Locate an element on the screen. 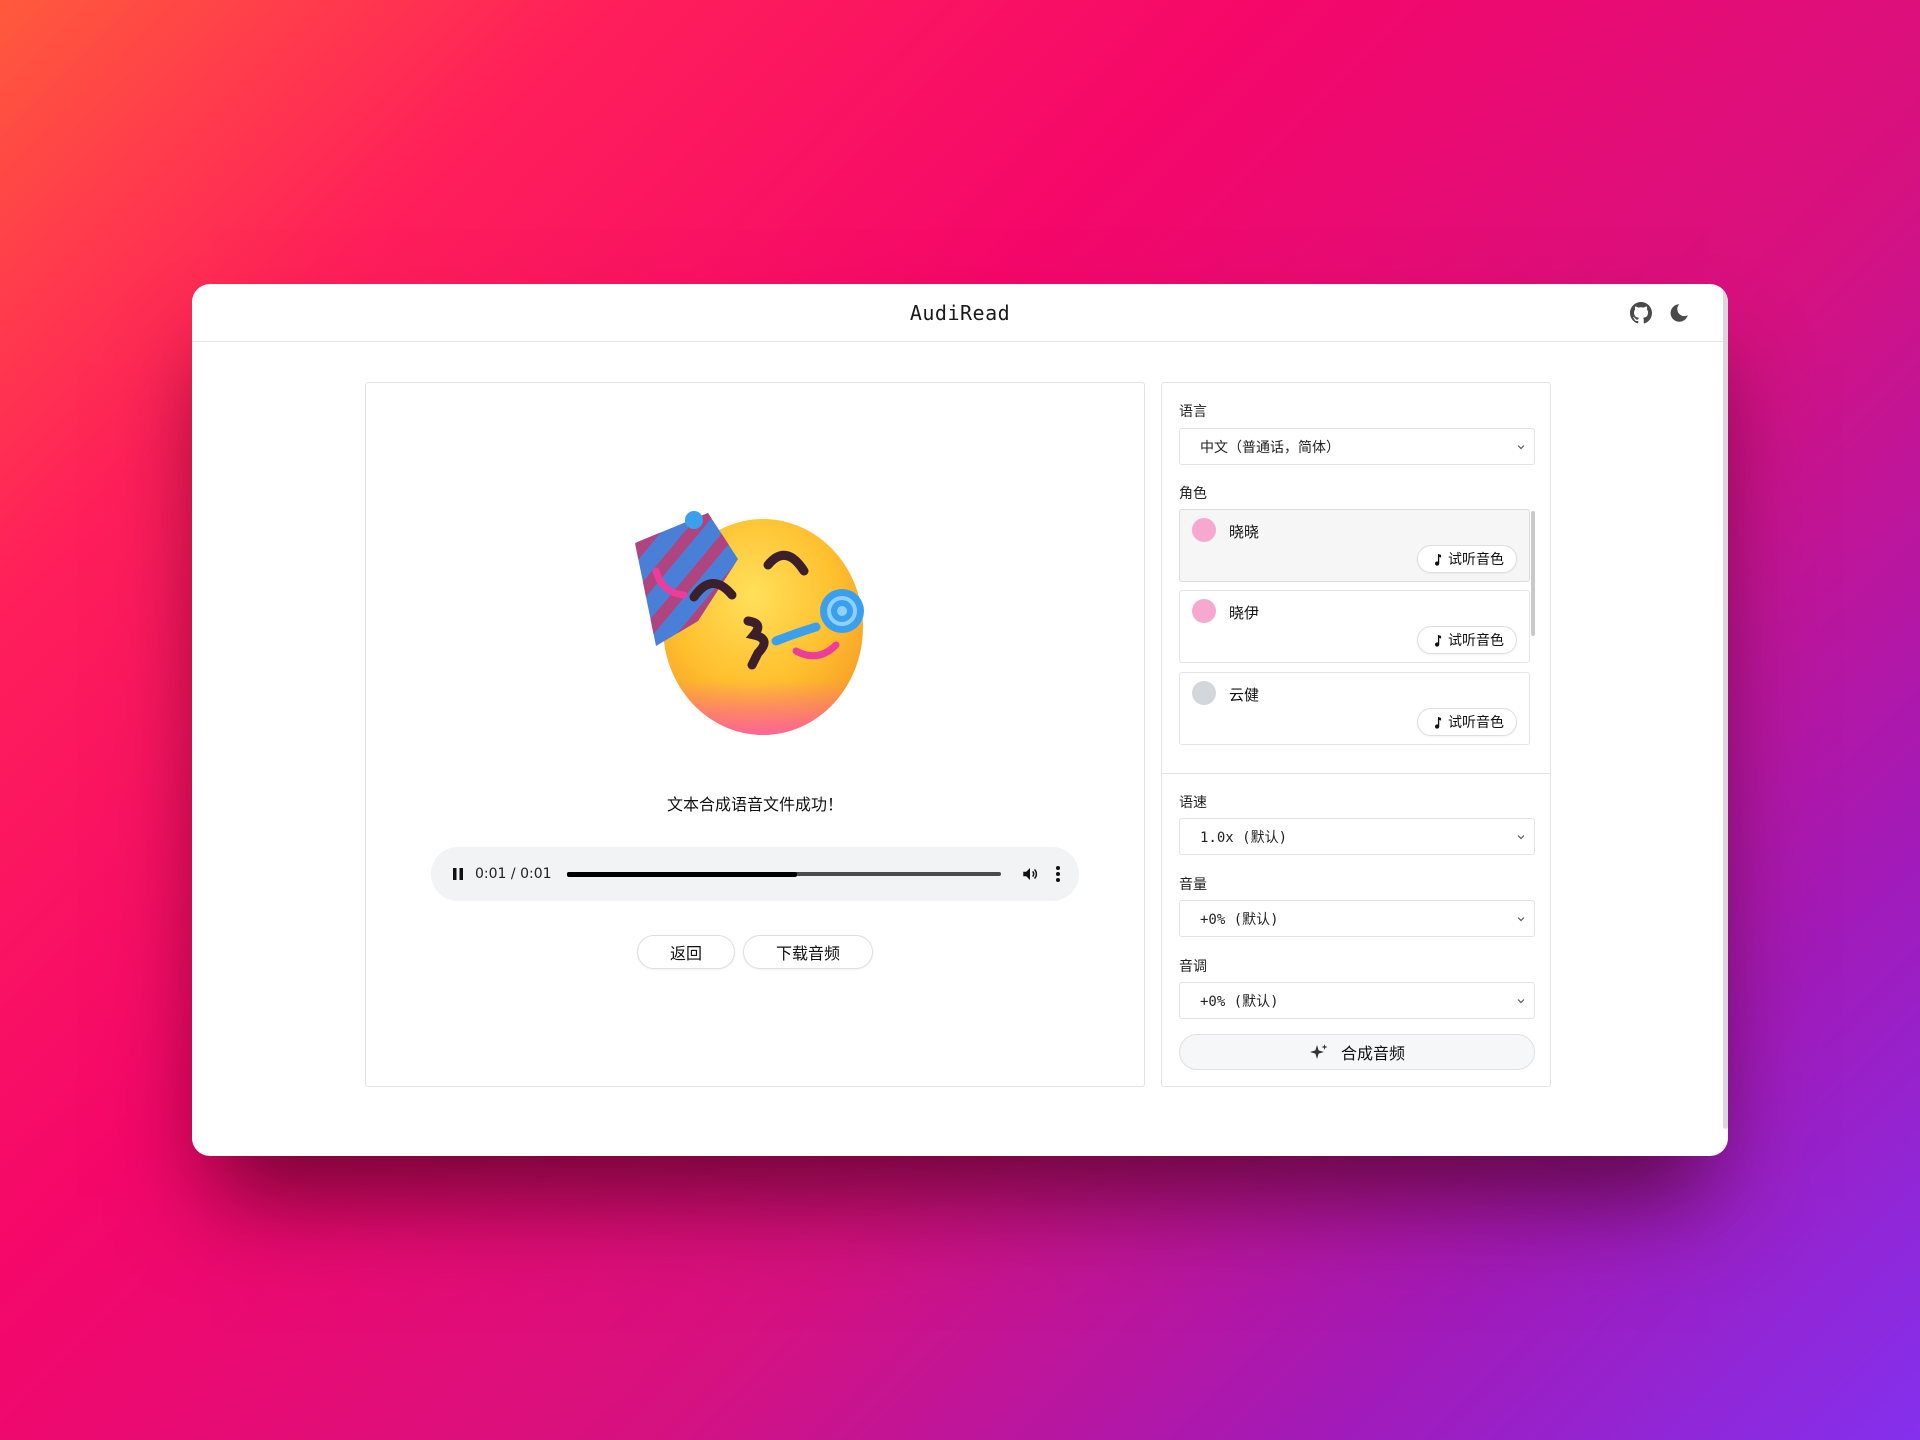 This screenshot has height=1440, width=1920. role-name: 云健 is located at coordinates (1244, 695).